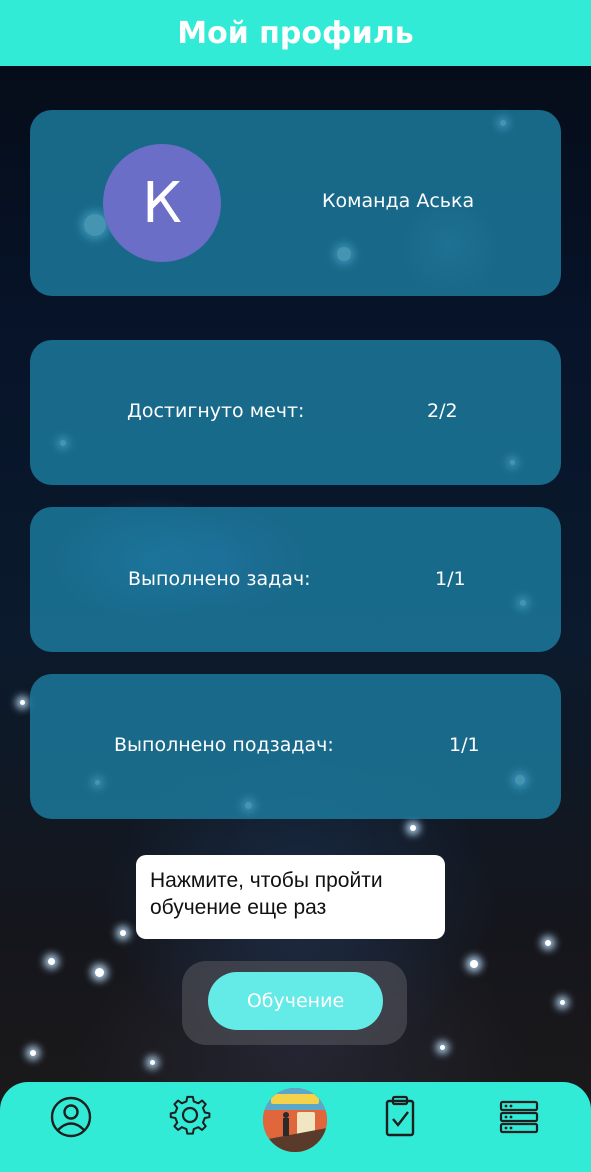 Image resolution: width=591 pixels, height=1172 pixels. What do you see at coordinates (464, 745) in the screenshot?
I see `subtasks-stat-value: 1/1` at bounding box center [464, 745].